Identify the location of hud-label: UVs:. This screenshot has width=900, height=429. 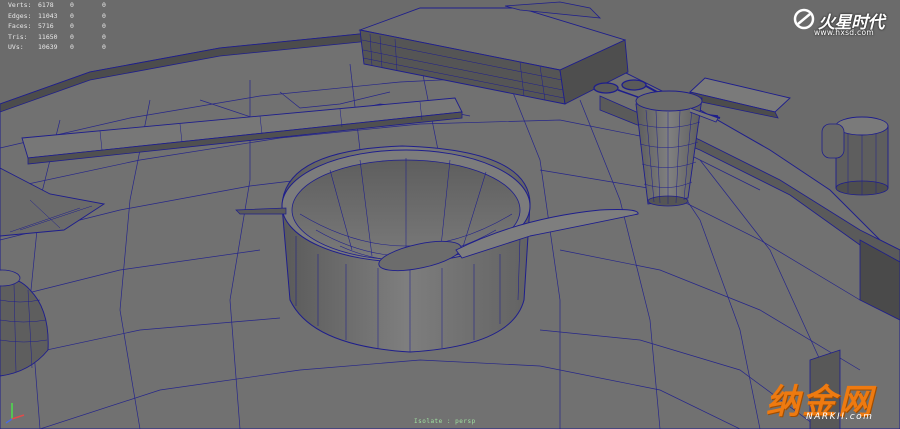
(16, 47).